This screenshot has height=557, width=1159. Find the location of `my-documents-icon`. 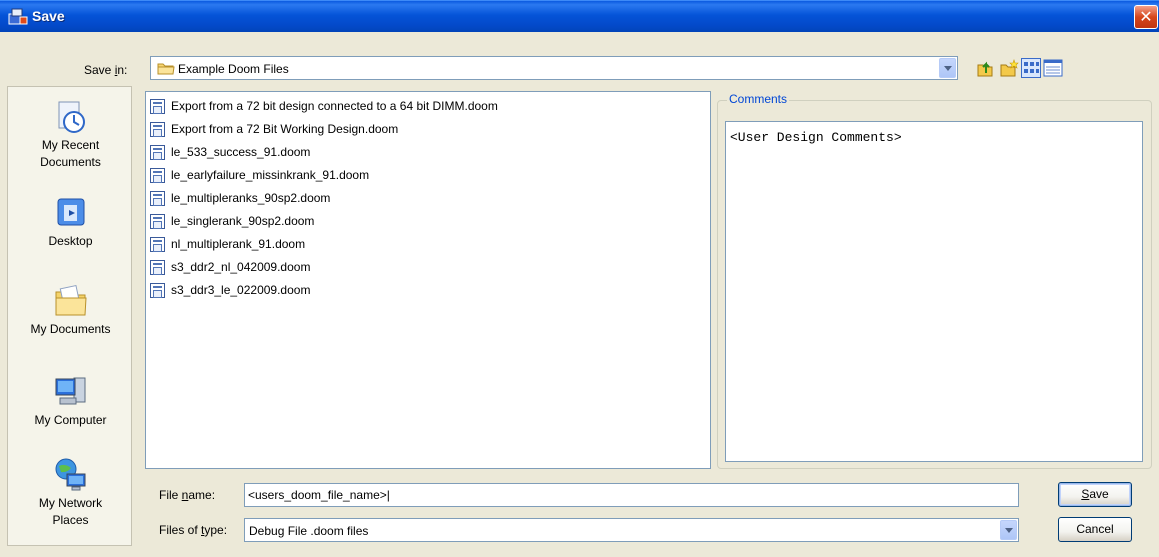

my-documents-icon is located at coordinates (71, 300).